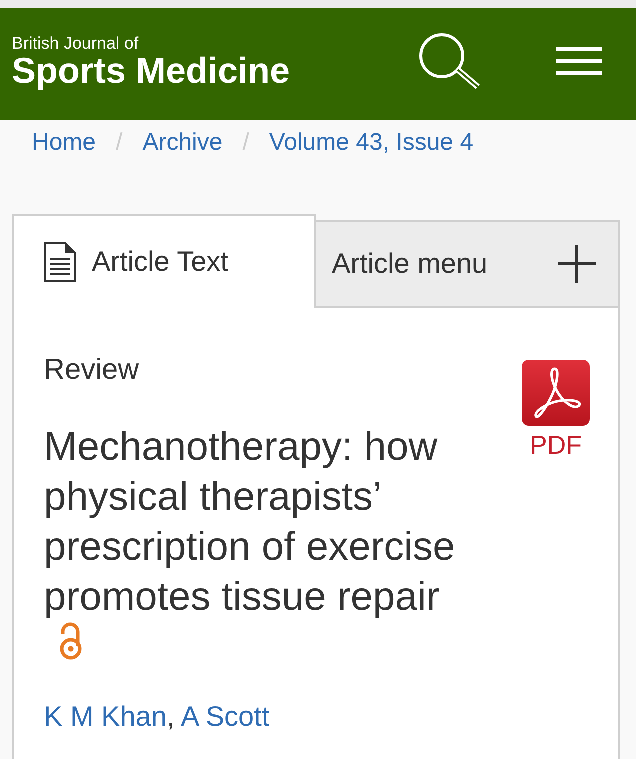 This screenshot has height=759, width=636. Describe the element at coordinates (556, 393) in the screenshot. I see `pdf-icon` at that location.